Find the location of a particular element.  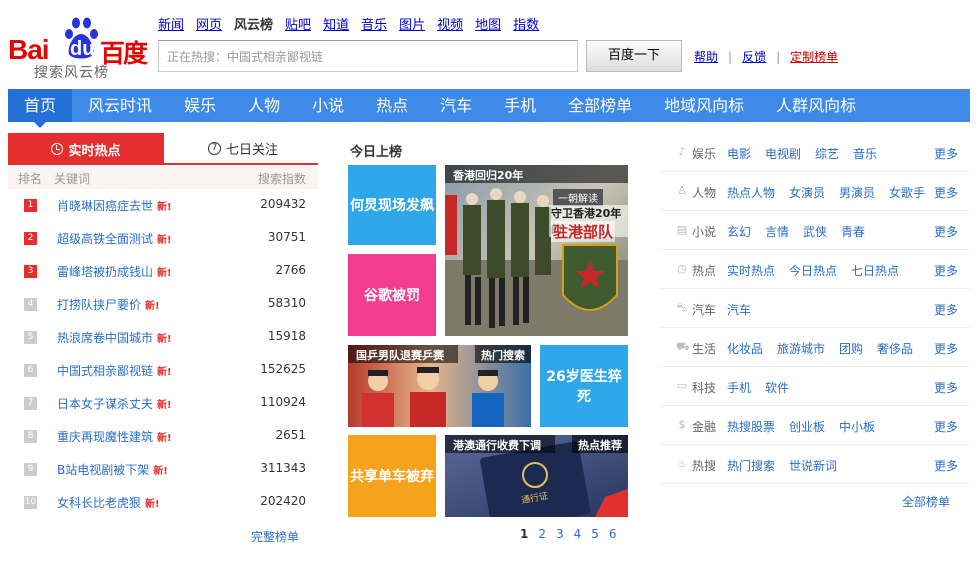

photo-hk-macau-pass: 港澳通行收费下调 热点推荐 通行证 is located at coordinates (536, 476).